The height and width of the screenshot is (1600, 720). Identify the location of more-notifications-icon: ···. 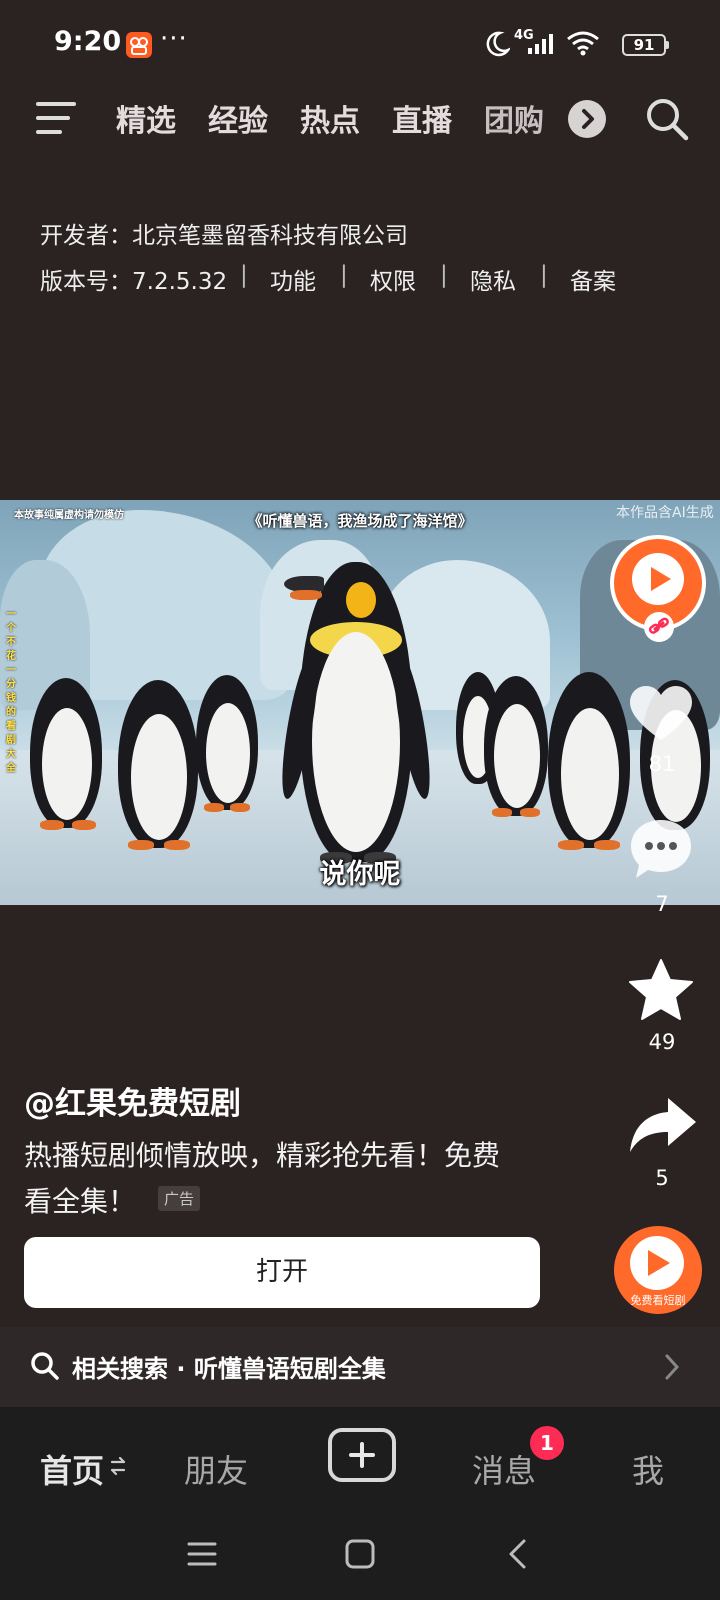
(174, 39).